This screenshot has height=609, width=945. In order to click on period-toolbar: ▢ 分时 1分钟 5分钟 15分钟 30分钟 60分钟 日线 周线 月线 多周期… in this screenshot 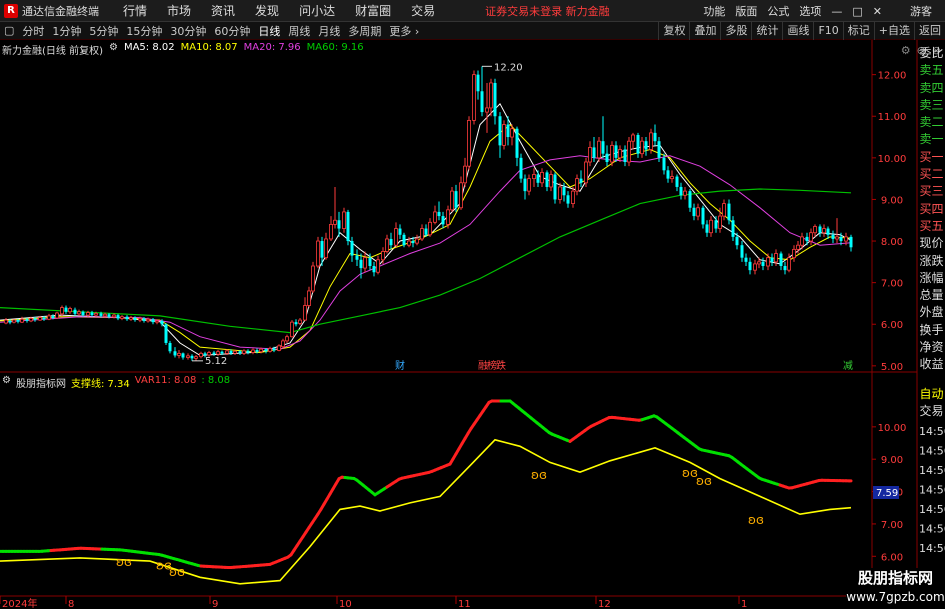, I will do `click(472, 31)`.